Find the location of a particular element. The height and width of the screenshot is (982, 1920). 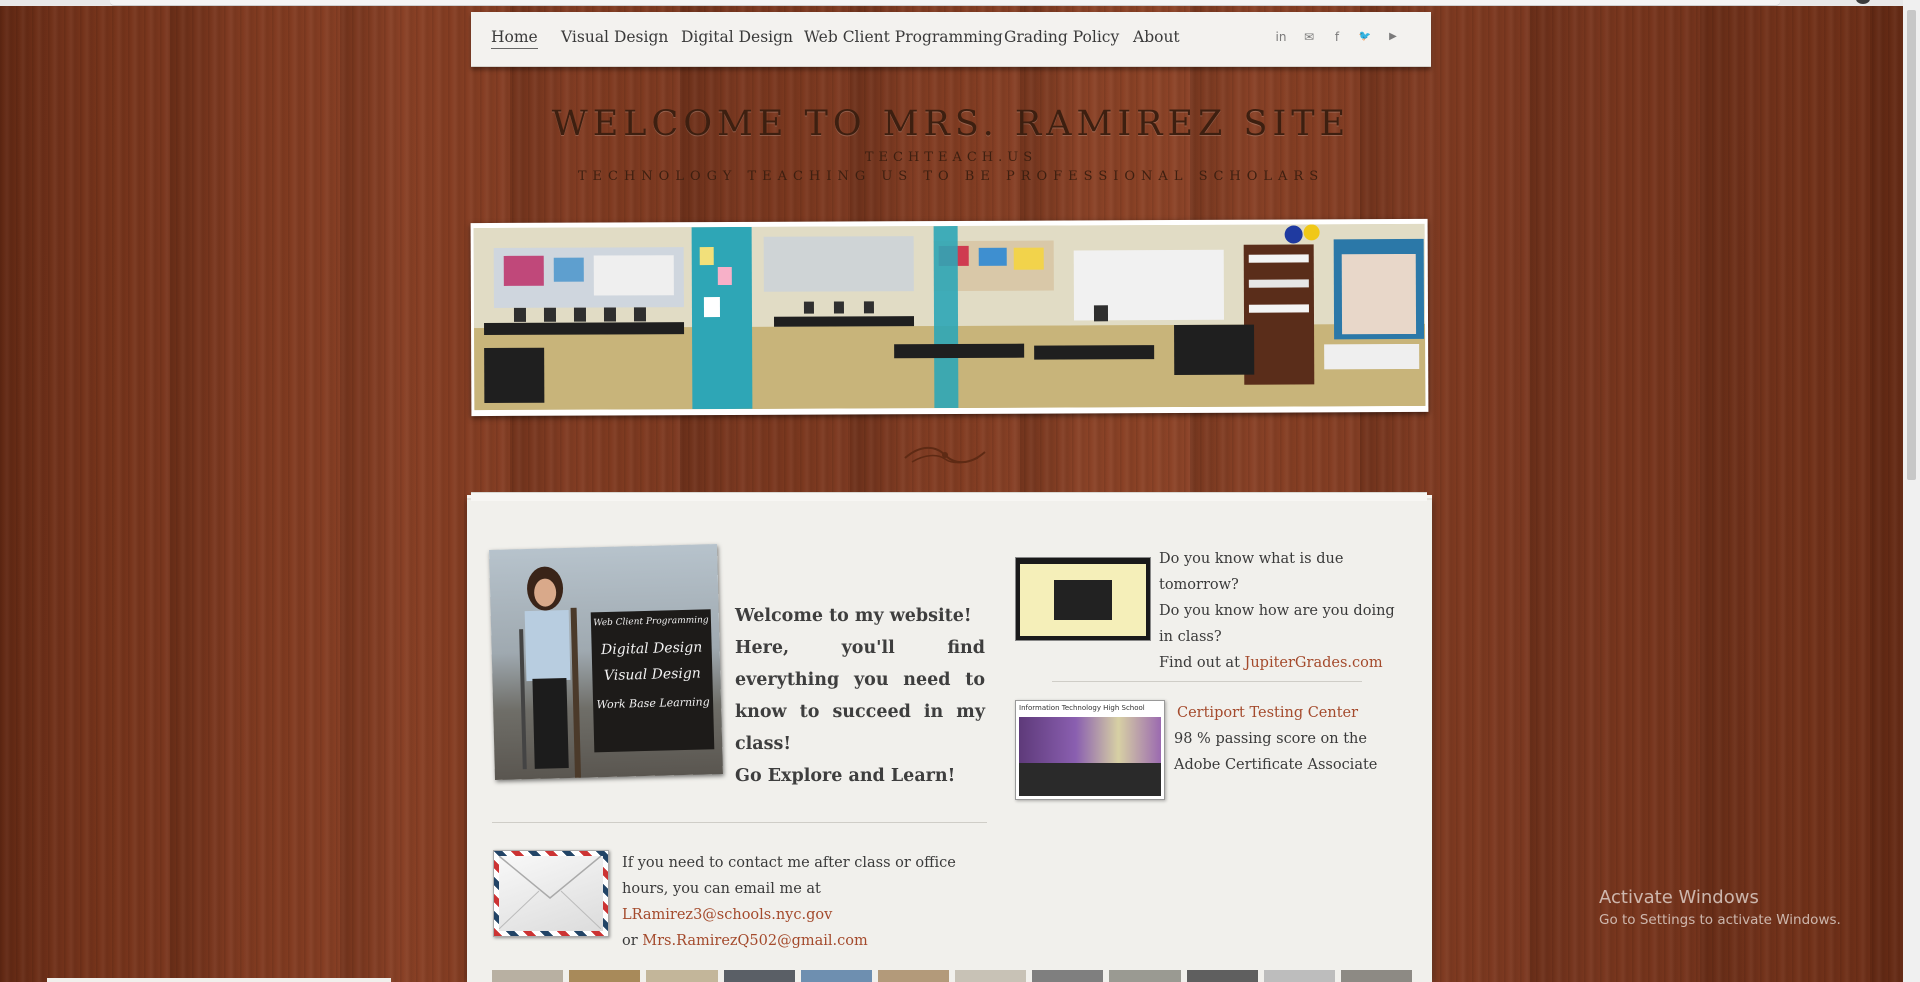

facebook-icon: f is located at coordinates (1337, 37).